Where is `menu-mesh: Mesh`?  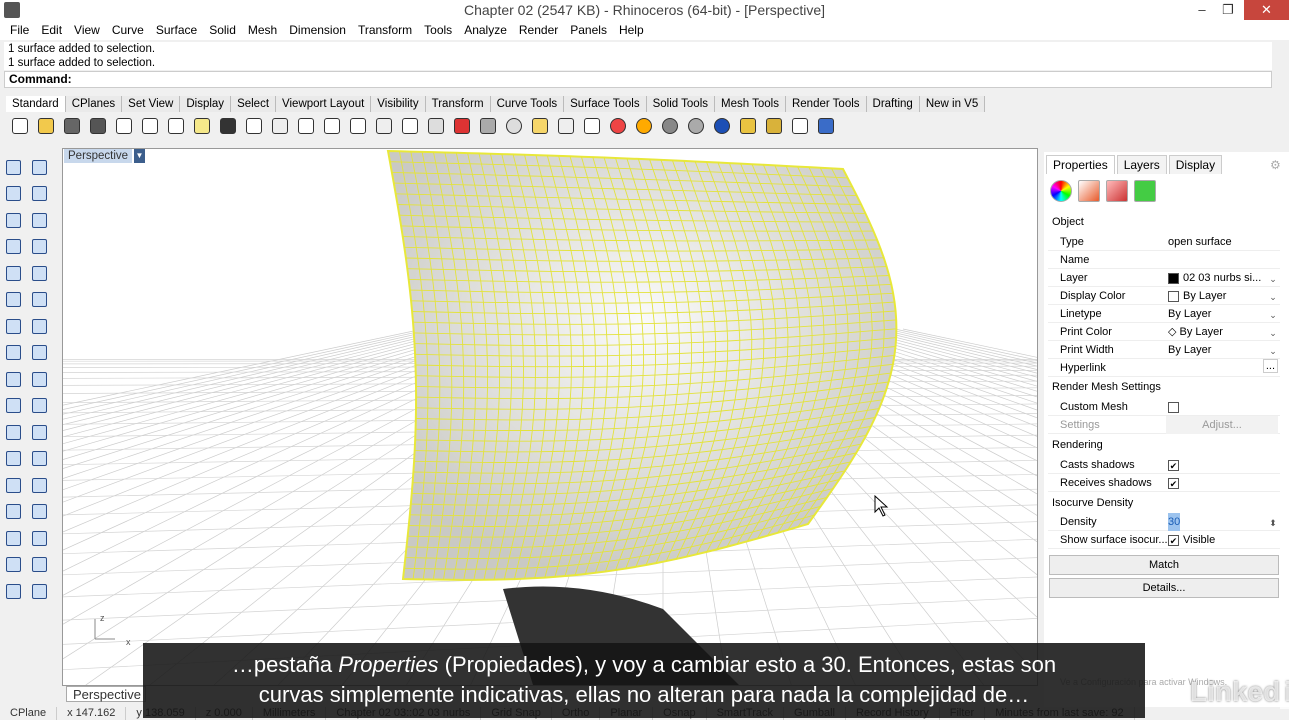
menu-mesh: Mesh is located at coordinates (262, 30).